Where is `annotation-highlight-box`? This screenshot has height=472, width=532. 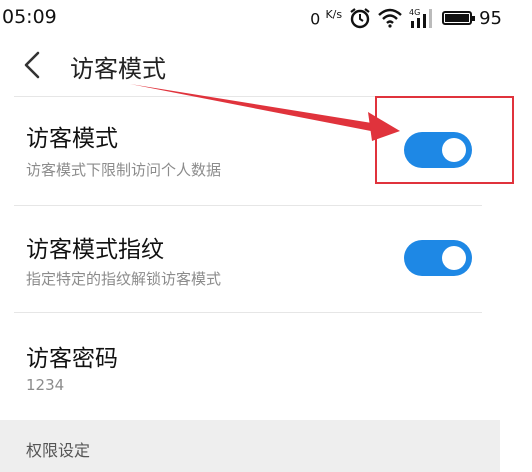 annotation-highlight-box is located at coordinates (444, 140).